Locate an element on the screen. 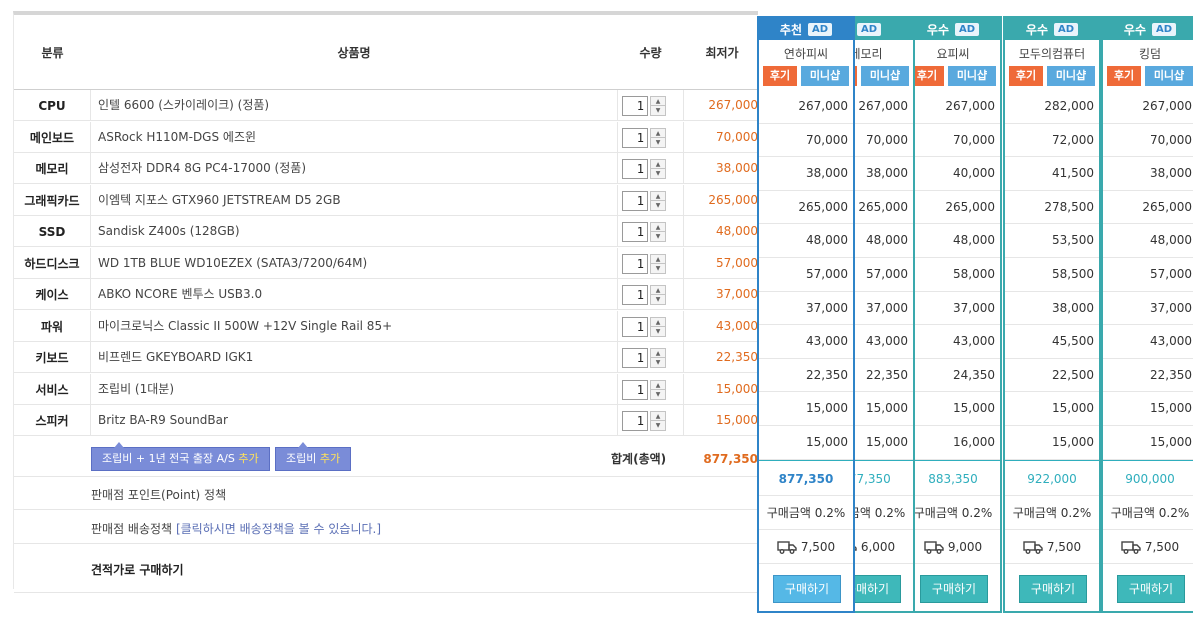 The height and width of the screenshot is (620, 1193). point-policy-text: 판매점 포인트(Point) 정책 is located at coordinates (159, 495).